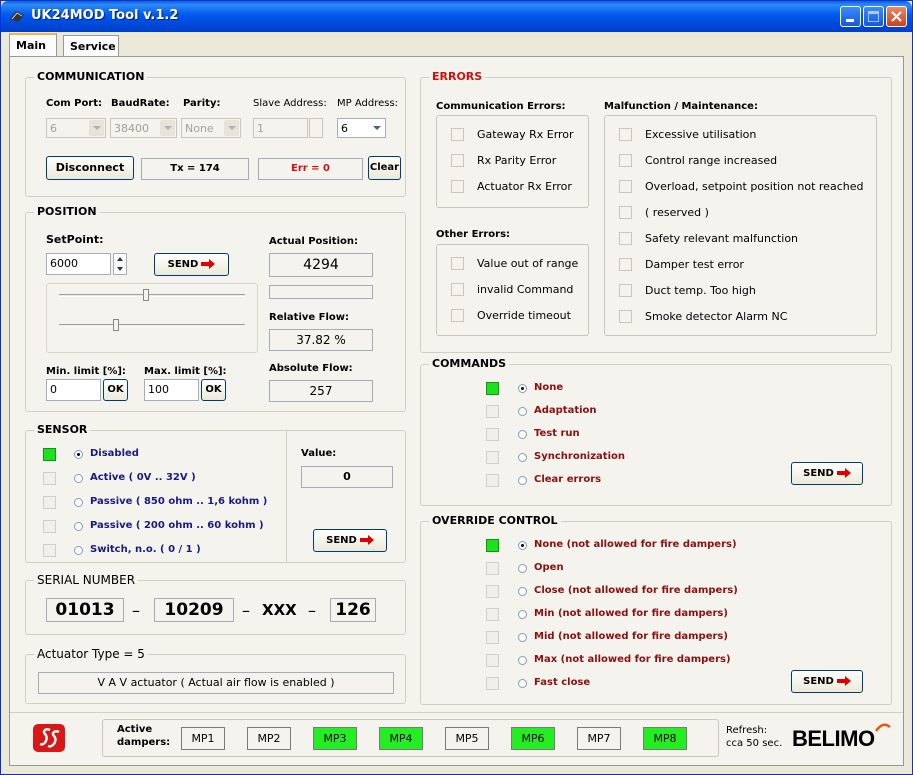 This screenshot has width=913, height=775. What do you see at coordinates (636, 590) in the screenshot?
I see `override-option-label: Close (not allowed for fire dampers)` at bounding box center [636, 590].